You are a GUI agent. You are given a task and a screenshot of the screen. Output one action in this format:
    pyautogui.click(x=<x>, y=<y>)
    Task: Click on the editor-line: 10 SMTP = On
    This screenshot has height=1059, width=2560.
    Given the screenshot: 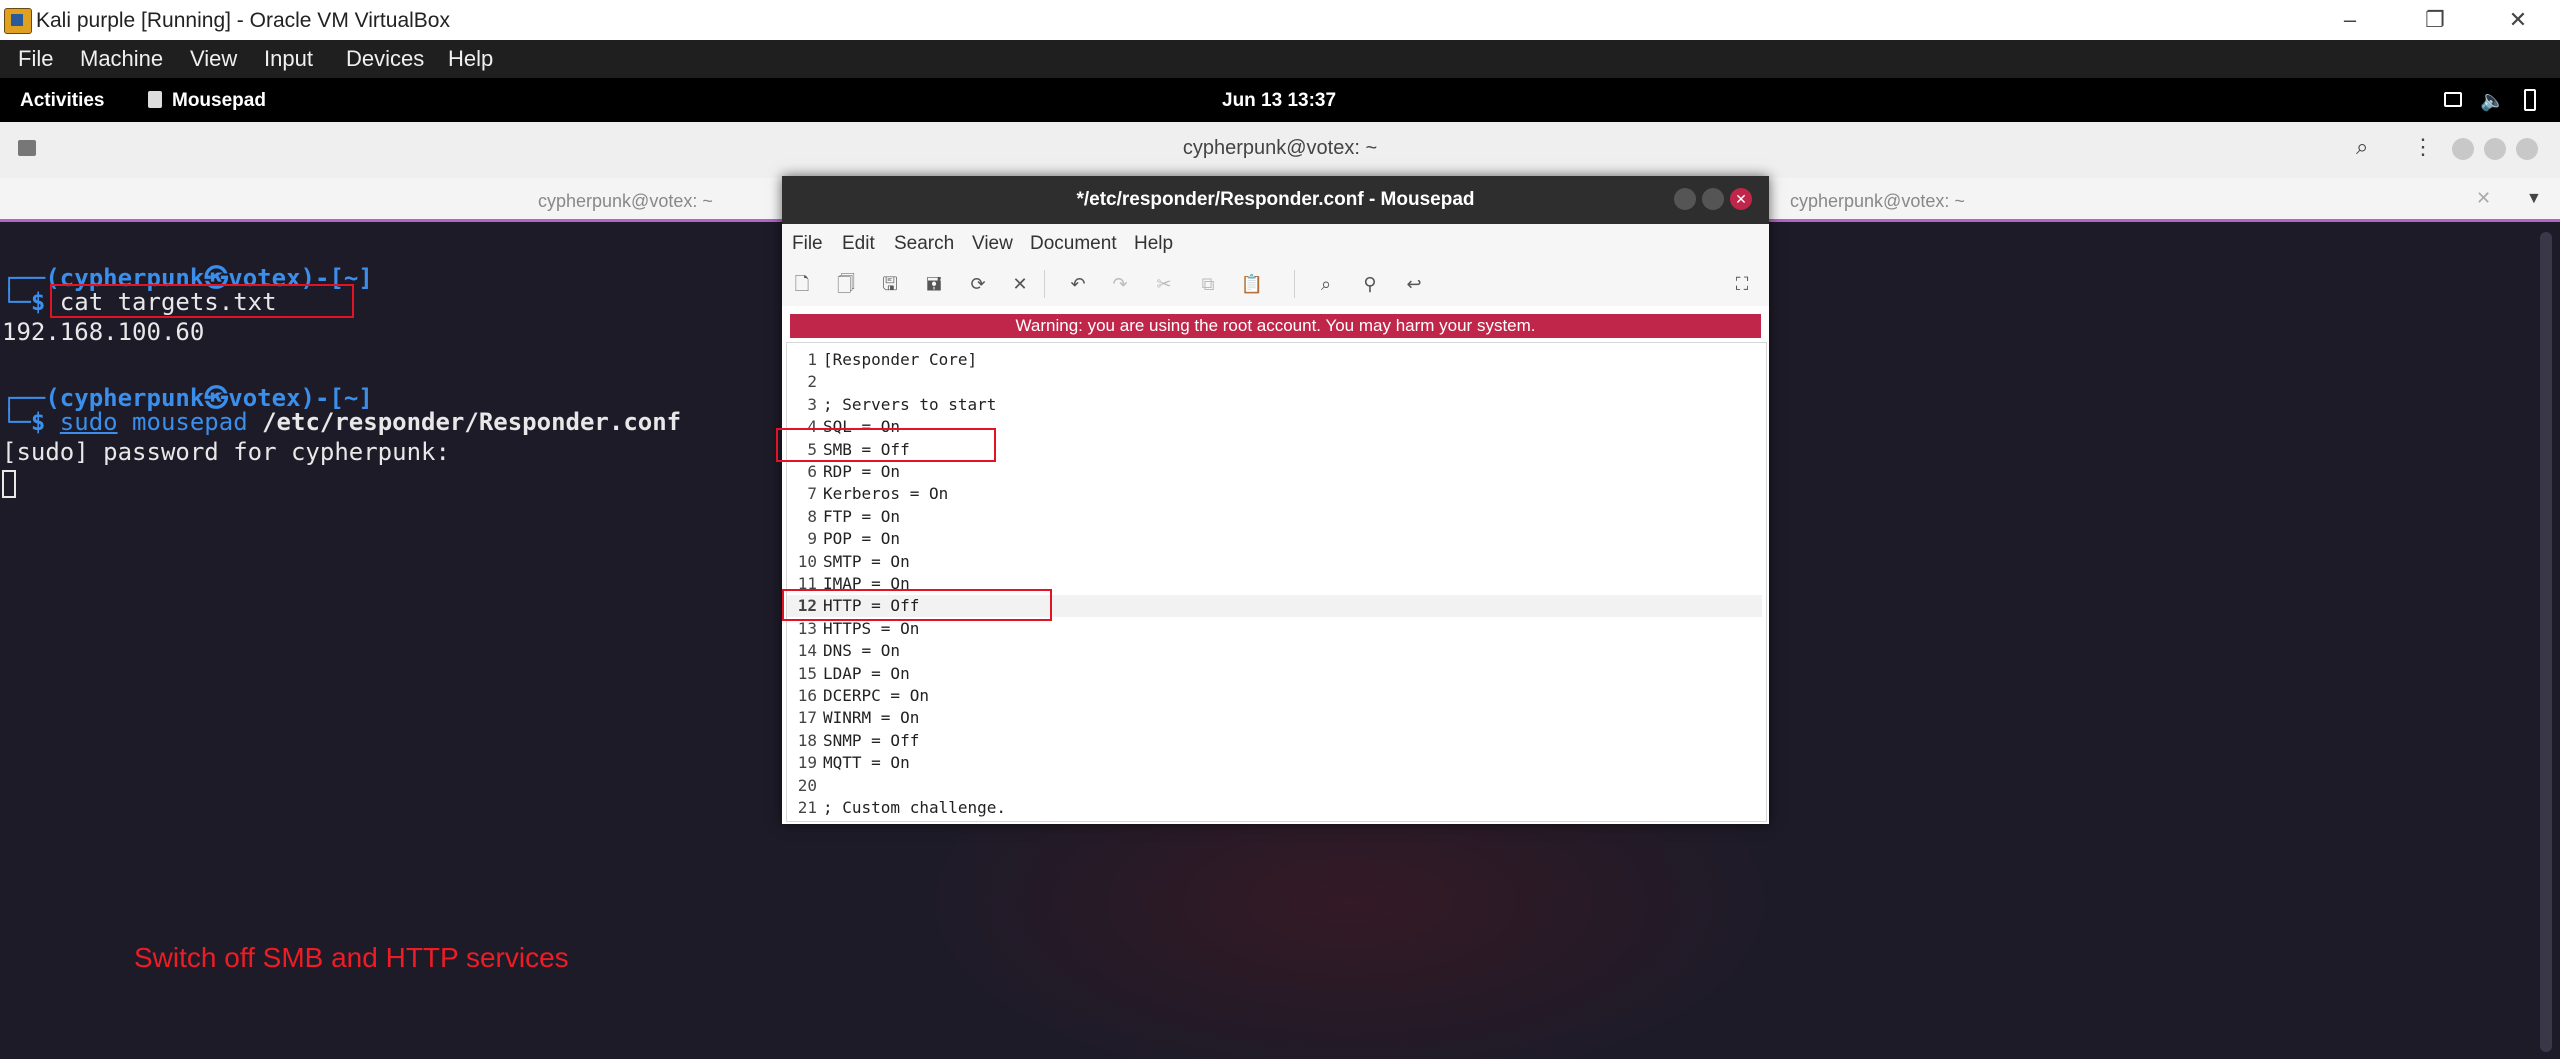 What is the action you would take?
    pyautogui.click(x=1274, y=562)
    